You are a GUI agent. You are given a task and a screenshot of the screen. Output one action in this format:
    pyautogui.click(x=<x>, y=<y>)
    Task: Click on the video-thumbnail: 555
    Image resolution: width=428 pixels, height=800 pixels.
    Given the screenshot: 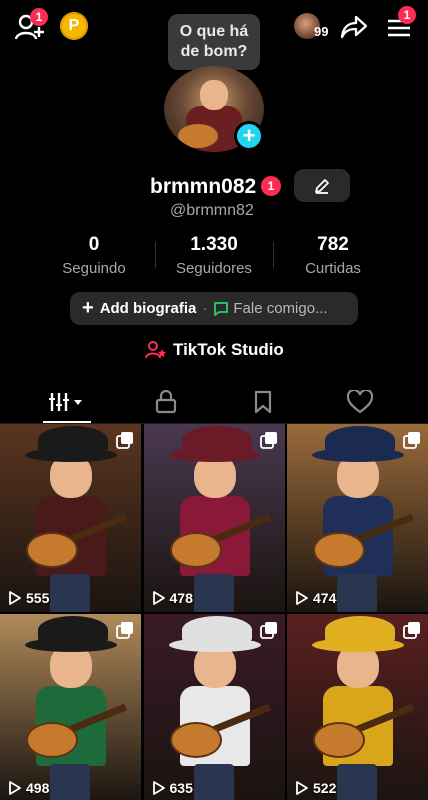 What is the action you would take?
    pyautogui.click(x=70, y=518)
    